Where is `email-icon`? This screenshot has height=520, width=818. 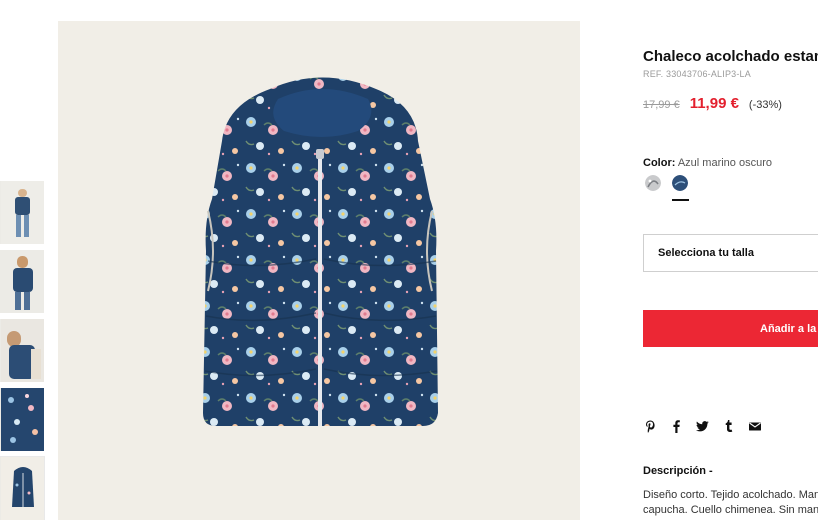
email-icon is located at coordinates (754, 426).